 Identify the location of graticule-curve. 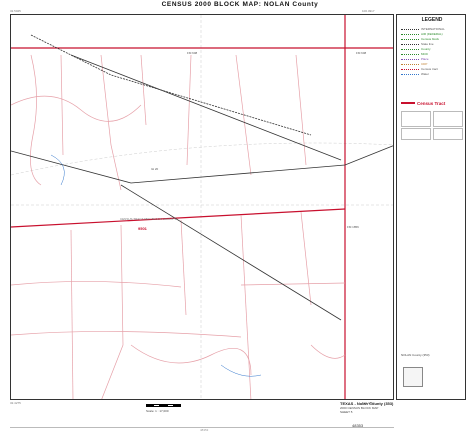
(202, 159).